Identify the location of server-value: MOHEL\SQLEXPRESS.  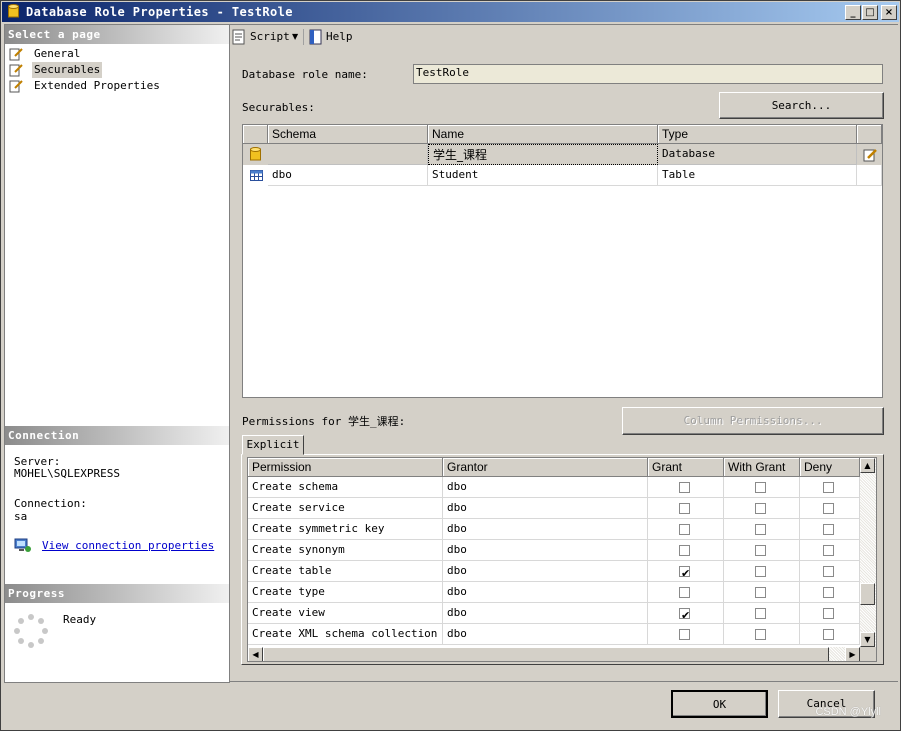
(67, 473).